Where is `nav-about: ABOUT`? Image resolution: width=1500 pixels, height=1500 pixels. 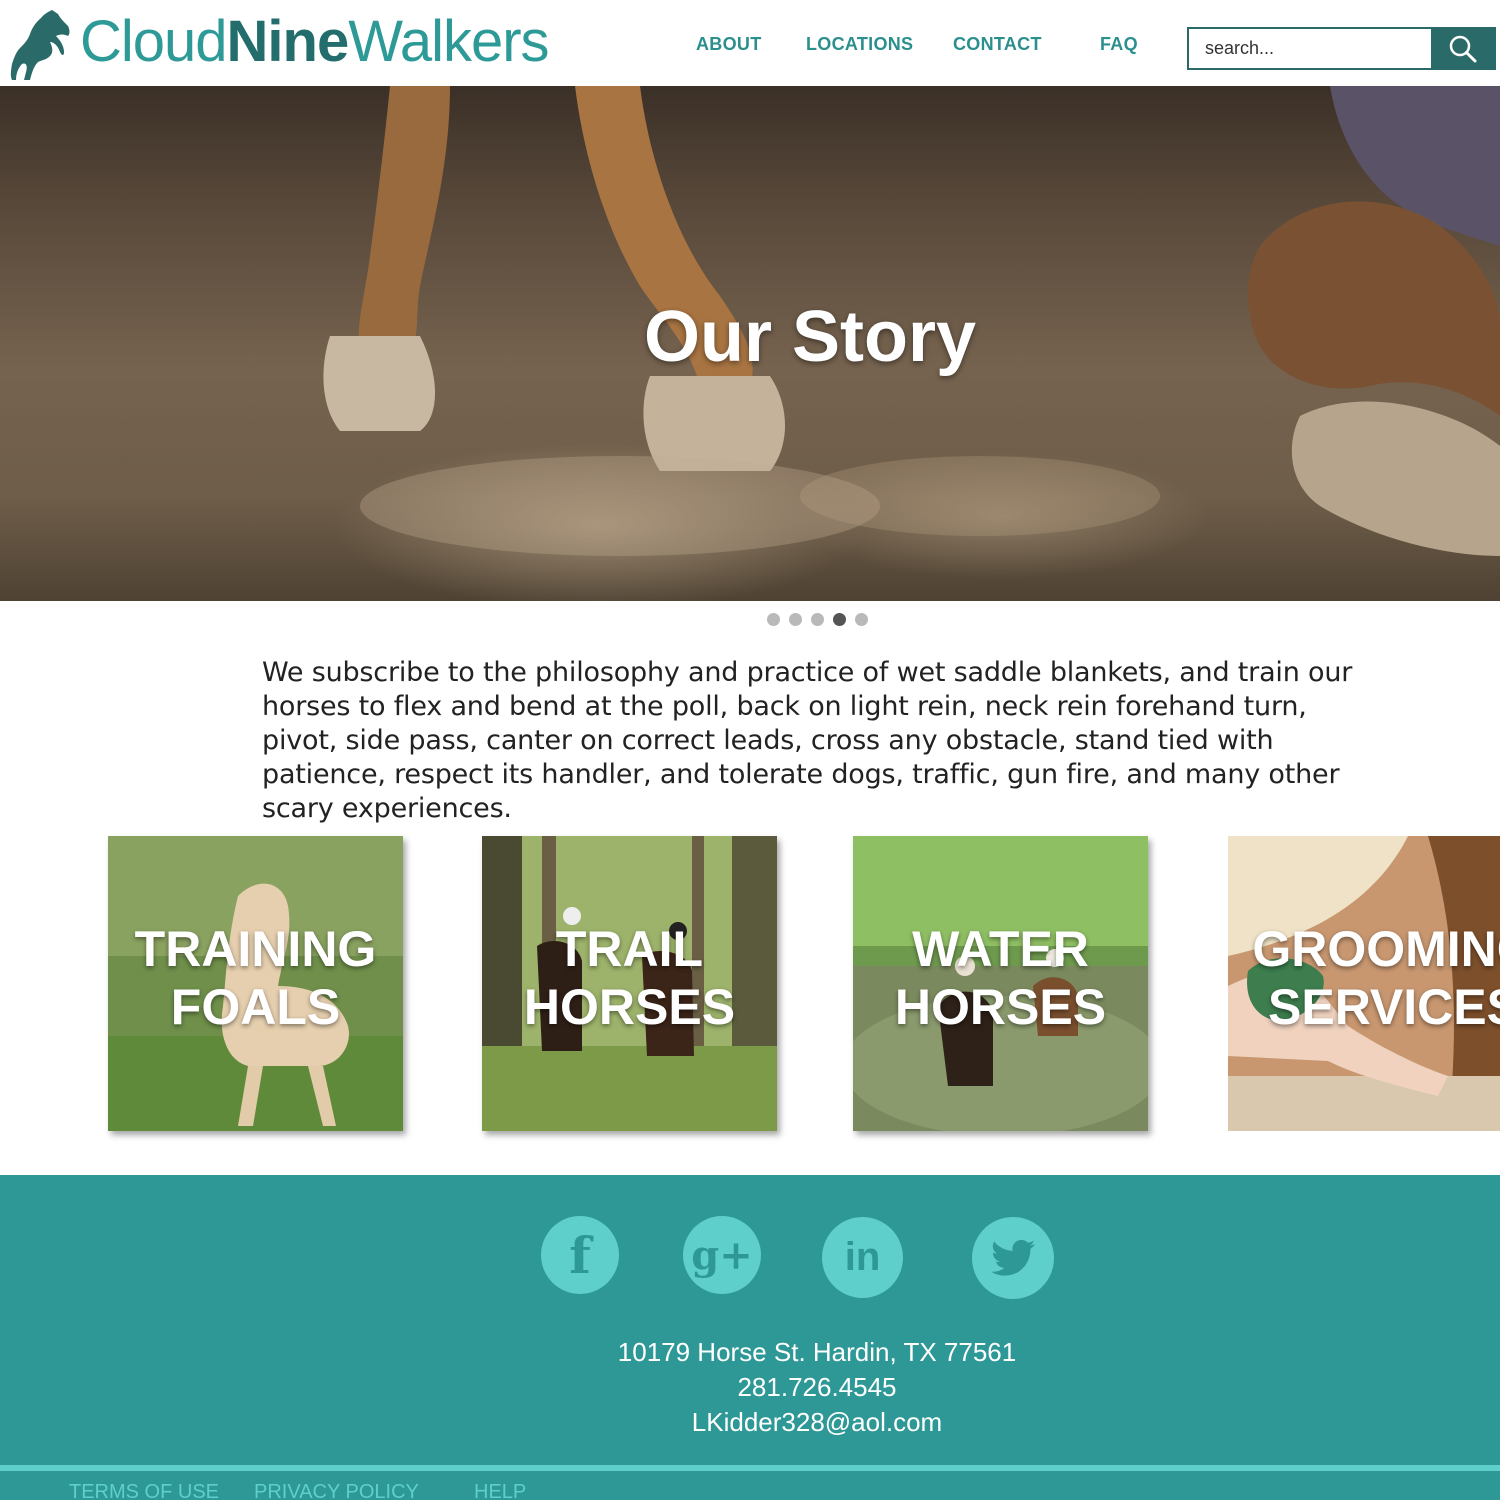
nav-about: ABOUT is located at coordinates (729, 44).